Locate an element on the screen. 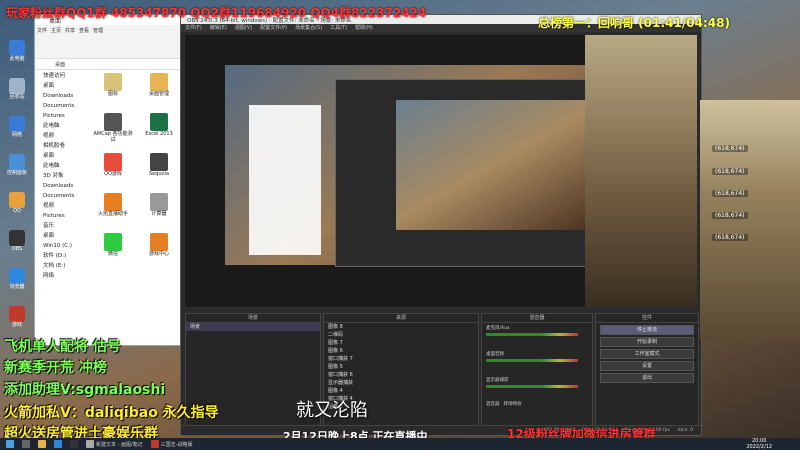 The height and width of the screenshot is (450, 800). exit-button: 退出 is located at coordinates (647, 378).